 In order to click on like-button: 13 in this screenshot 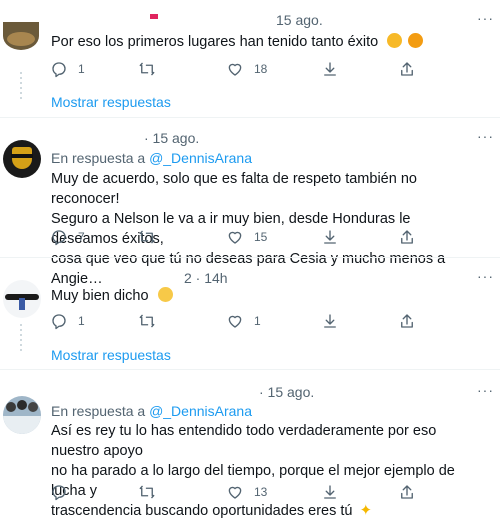, I will do `click(246, 492)`.